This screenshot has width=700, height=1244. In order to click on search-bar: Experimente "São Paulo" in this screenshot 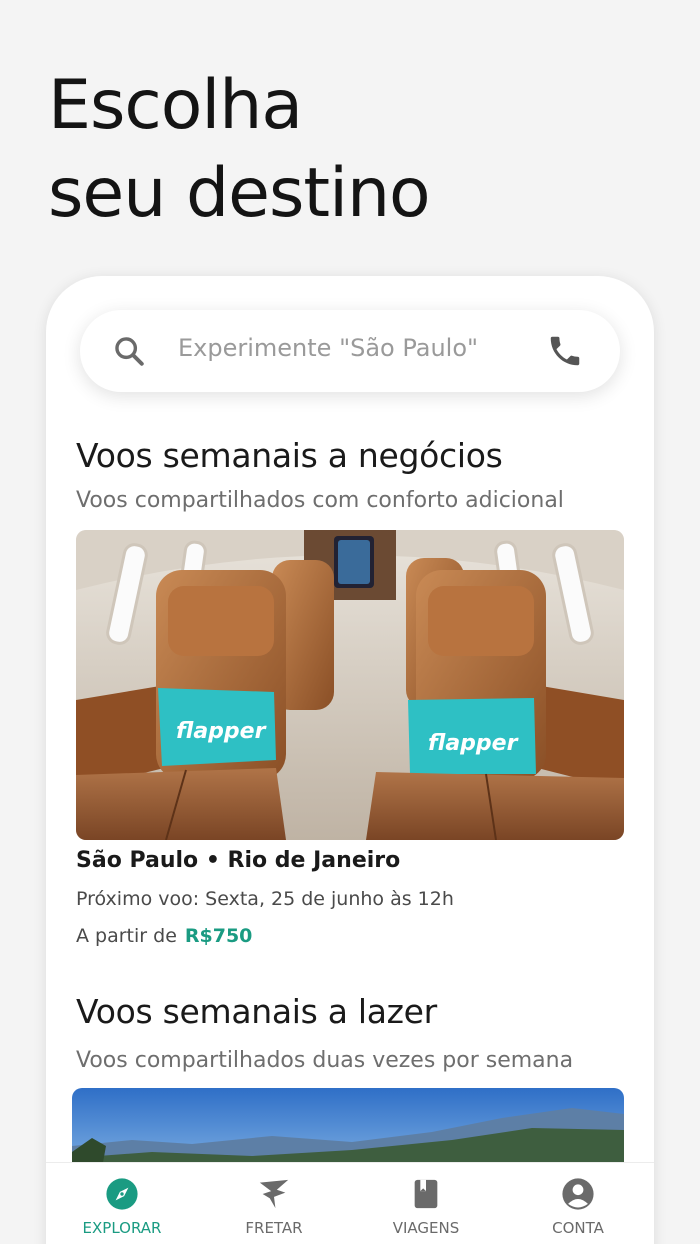, I will do `click(350, 351)`.